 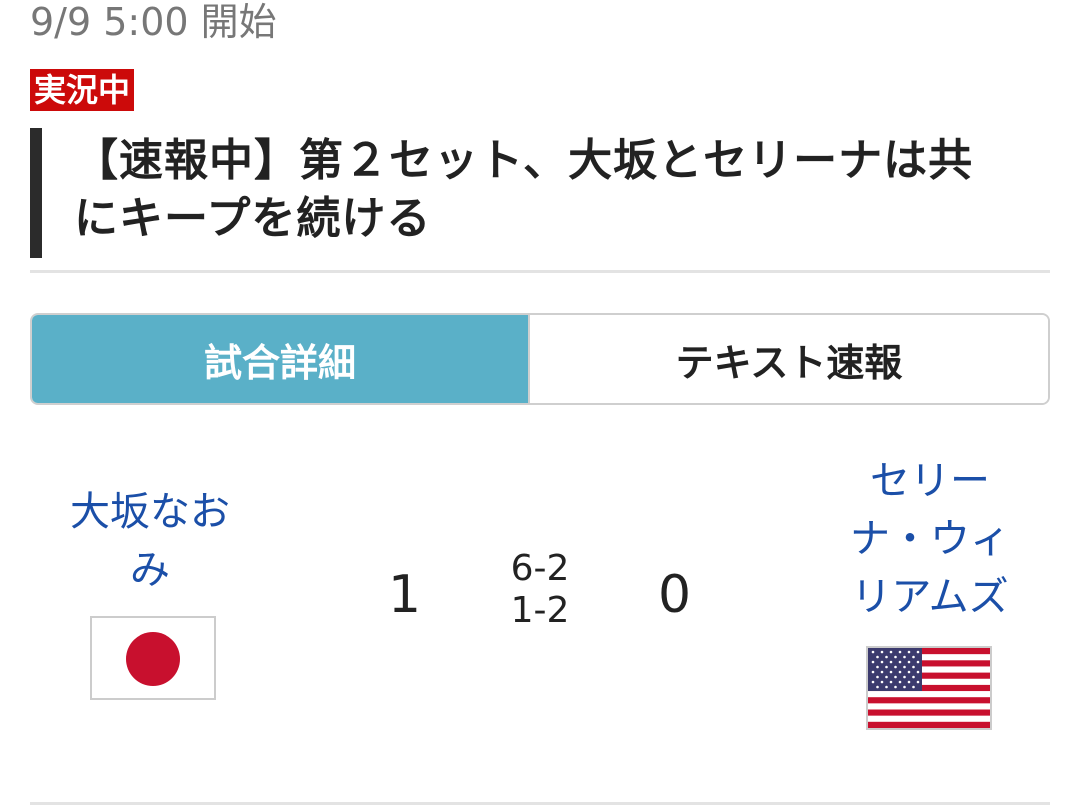 What do you see at coordinates (930, 539) in the screenshot?
I see `player2-name-link: セリーナ・ウィリアムズ` at bounding box center [930, 539].